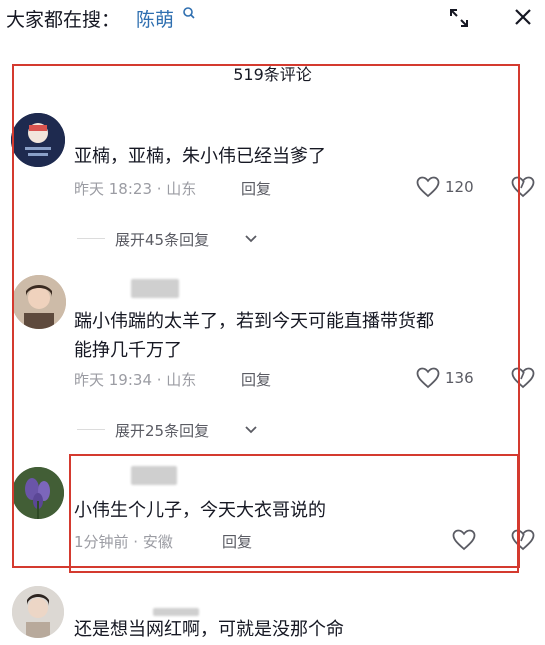 The image size is (545, 645). I want to click on comment-meta: 1分钟前 · 安徽, so click(123, 542).